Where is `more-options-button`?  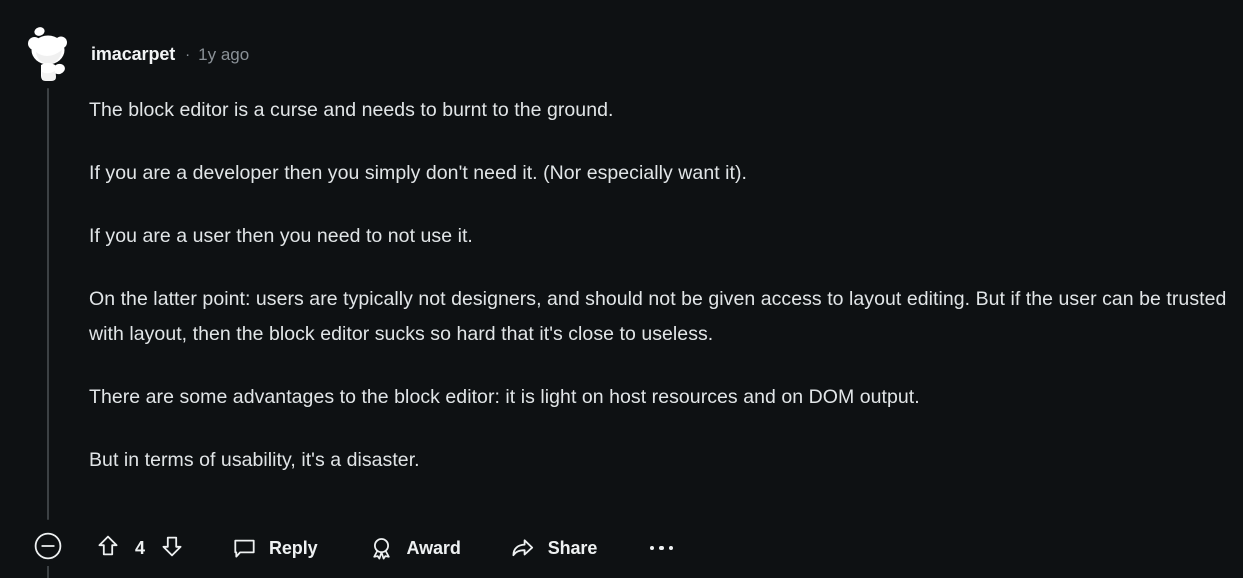
more-options-button is located at coordinates (661, 548).